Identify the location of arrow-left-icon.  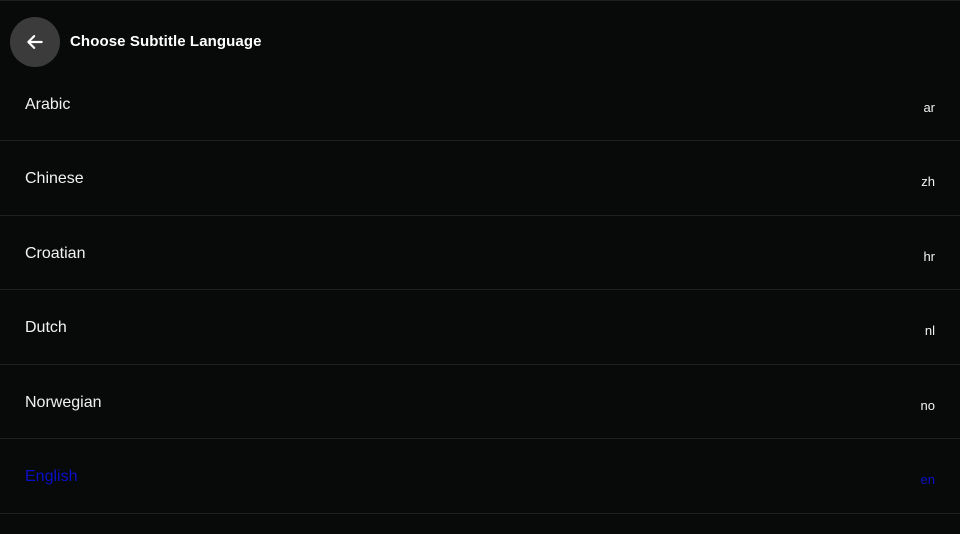
(35, 42).